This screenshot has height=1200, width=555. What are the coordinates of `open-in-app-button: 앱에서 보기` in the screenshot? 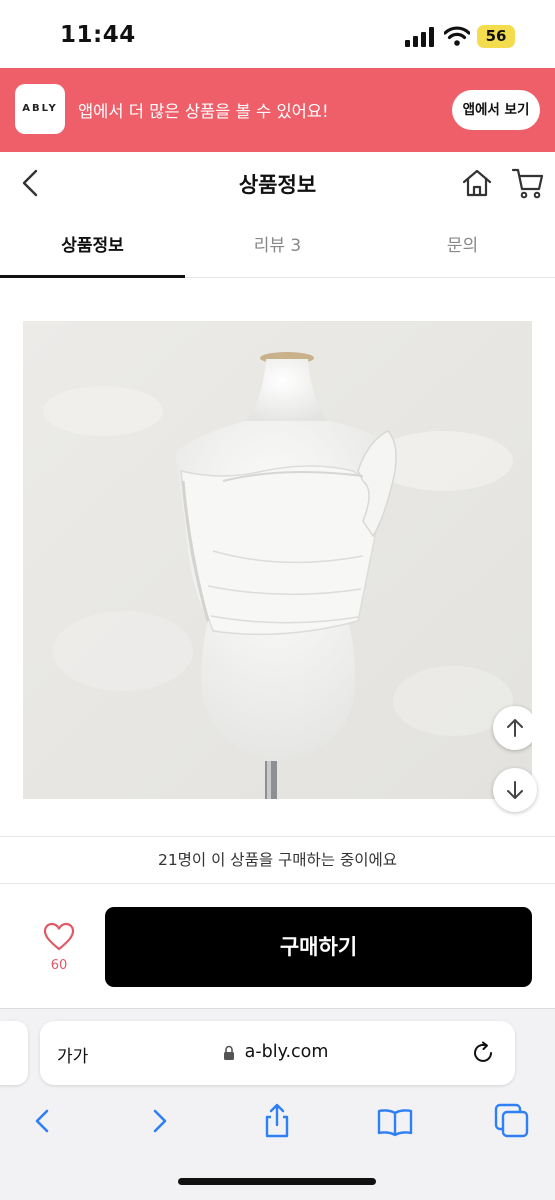 It's located at (496, 110).